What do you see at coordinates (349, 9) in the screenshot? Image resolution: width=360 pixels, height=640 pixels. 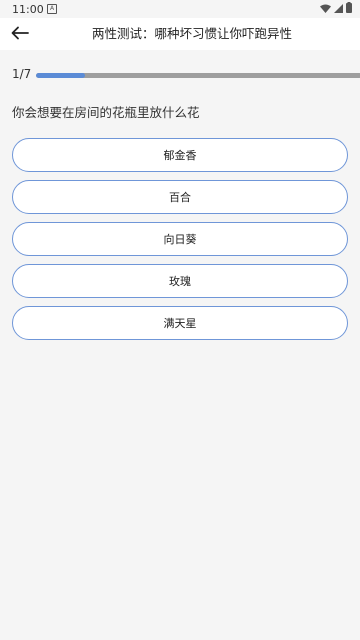 I see `battery-icon` at bounding box center [349, 9].